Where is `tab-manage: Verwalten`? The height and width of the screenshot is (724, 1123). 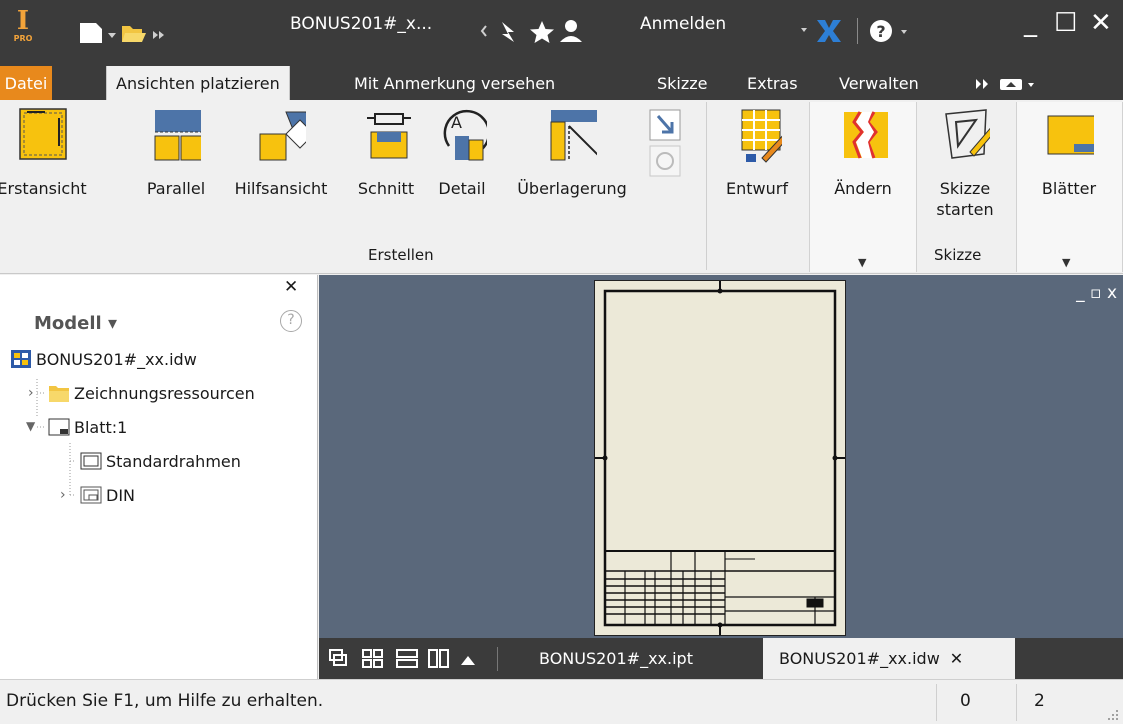 tab-manage: Verwalten is located at coordinates (879, 83).